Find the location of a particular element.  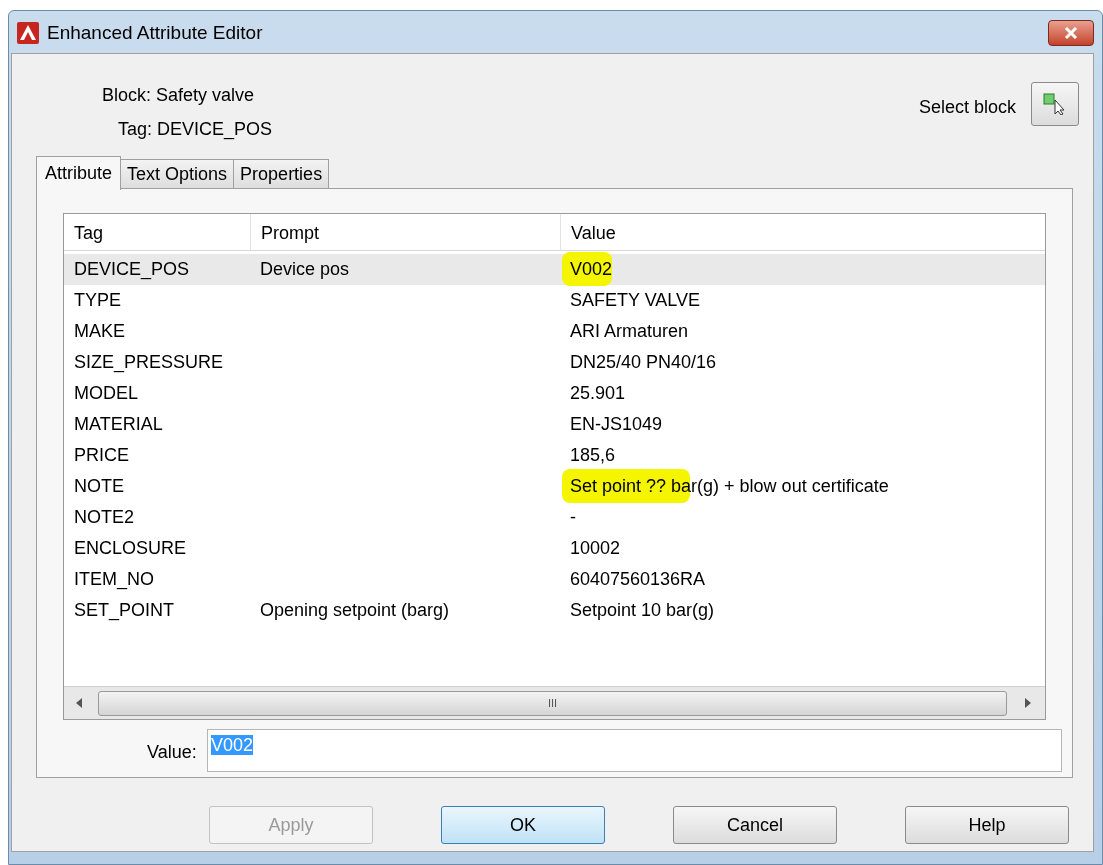

table-cell: Device pos is located at coordinates (305, 269).